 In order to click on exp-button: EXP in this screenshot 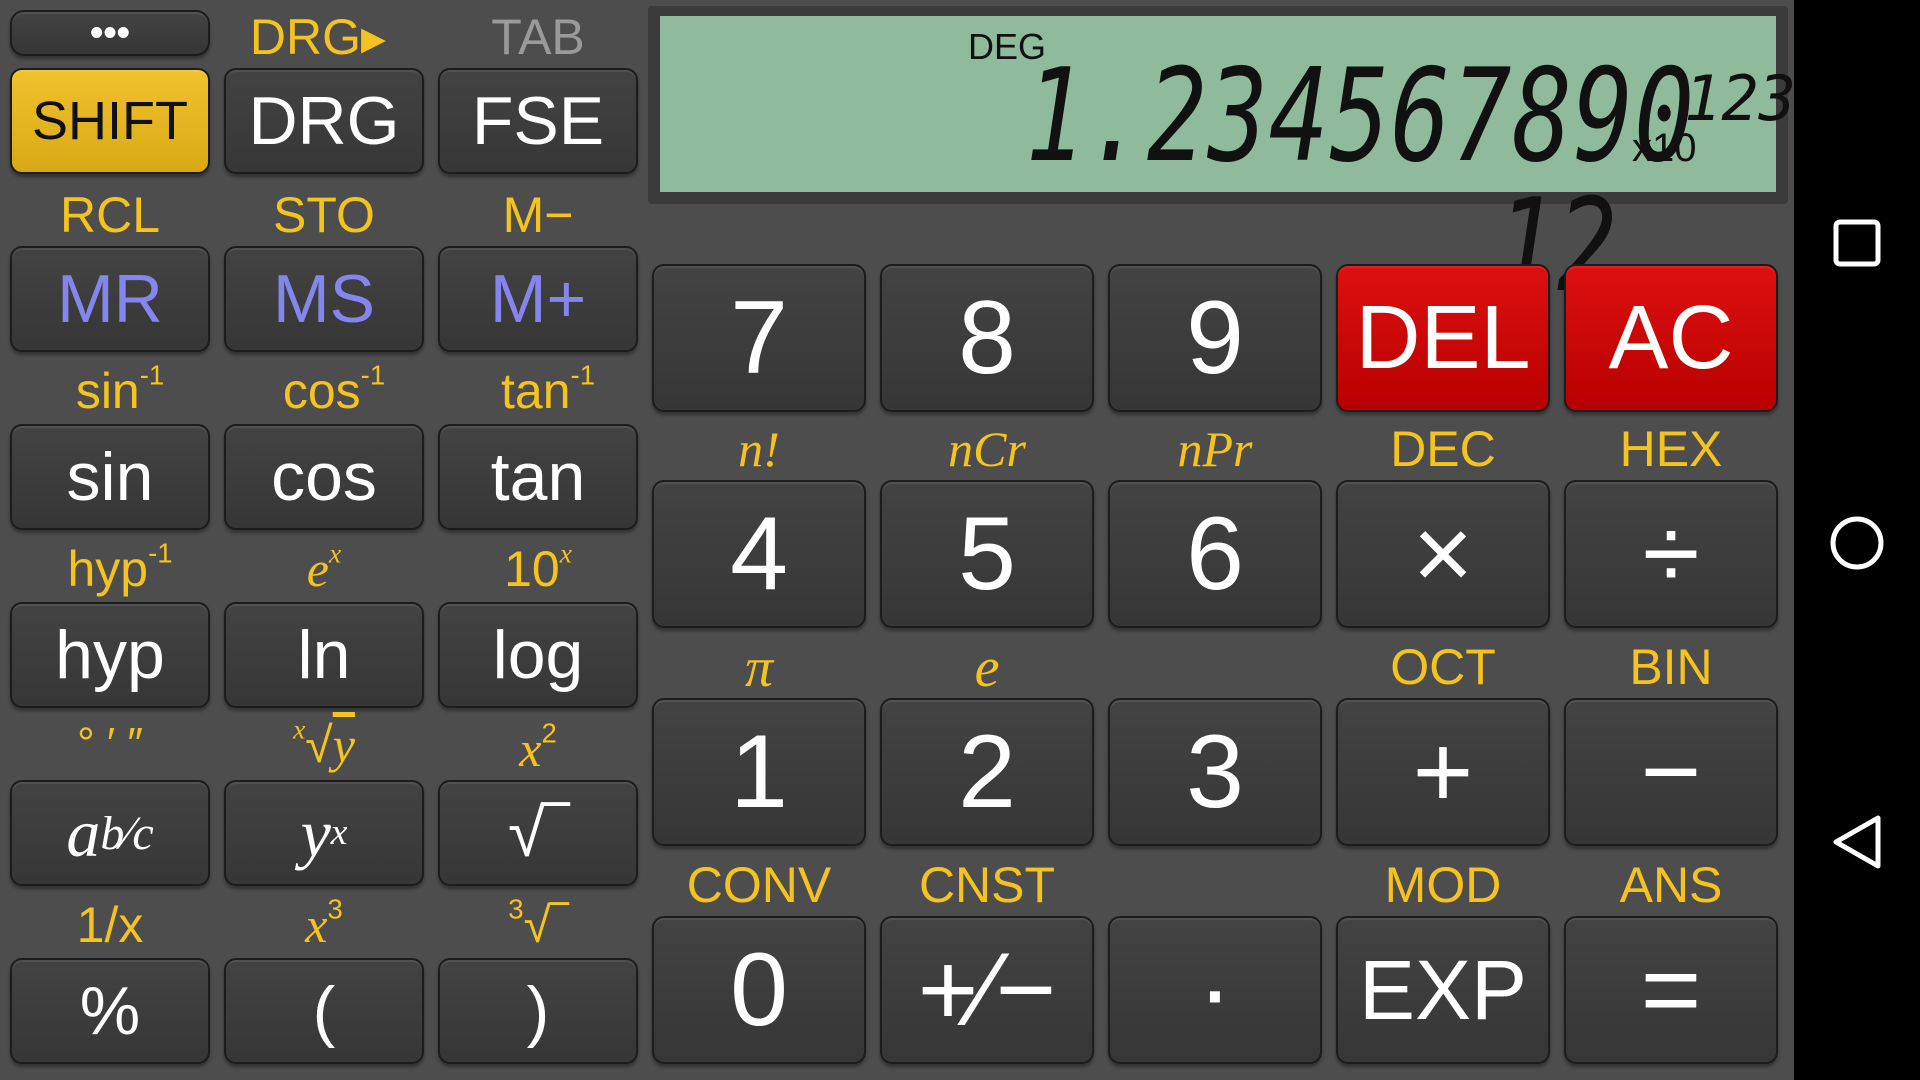, I will do `click(1443, 990)`.